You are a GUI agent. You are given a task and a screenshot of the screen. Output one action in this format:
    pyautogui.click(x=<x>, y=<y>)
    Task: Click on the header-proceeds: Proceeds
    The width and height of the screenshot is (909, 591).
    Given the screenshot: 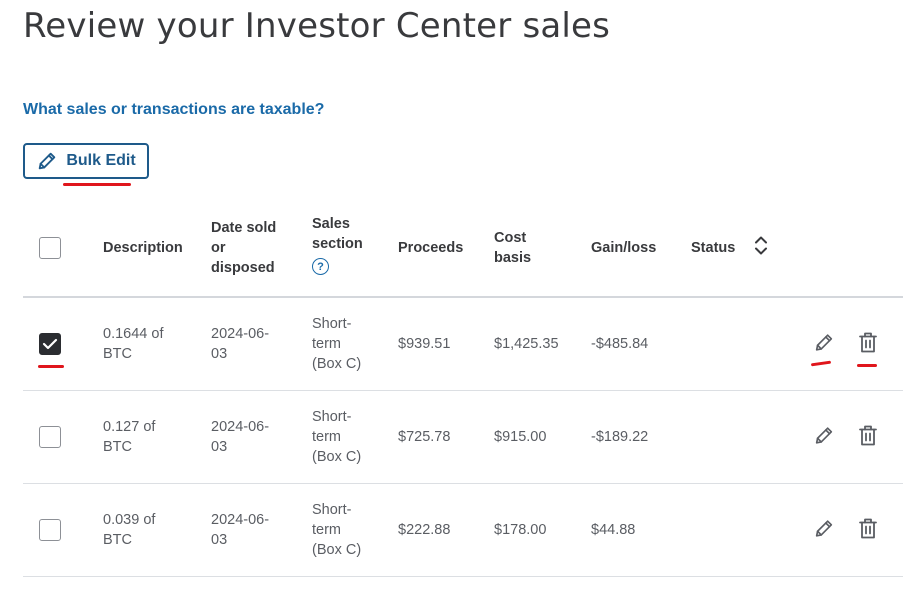 What is the action you would take?
    pyautogui.click(x=431, y=248)
    